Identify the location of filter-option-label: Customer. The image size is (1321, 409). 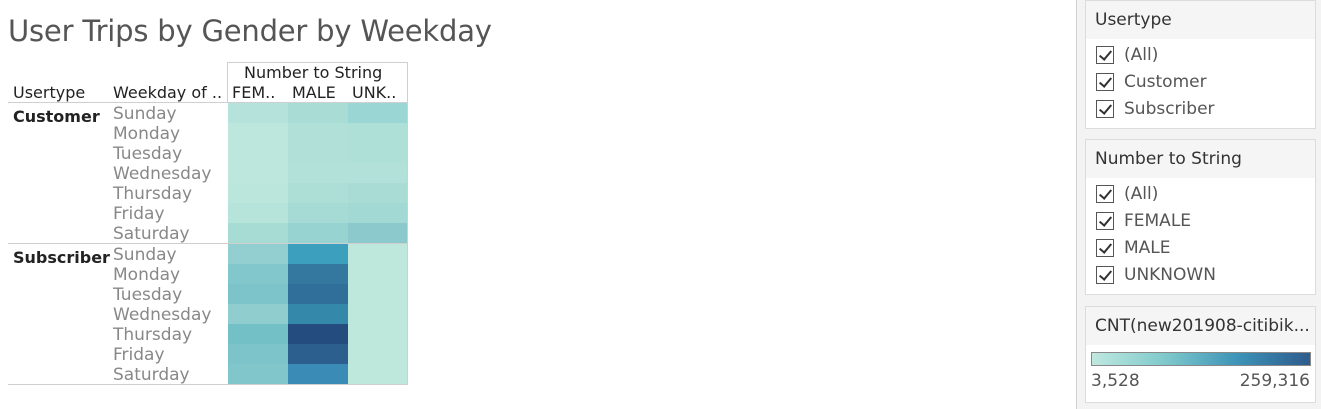
(1165, 82).